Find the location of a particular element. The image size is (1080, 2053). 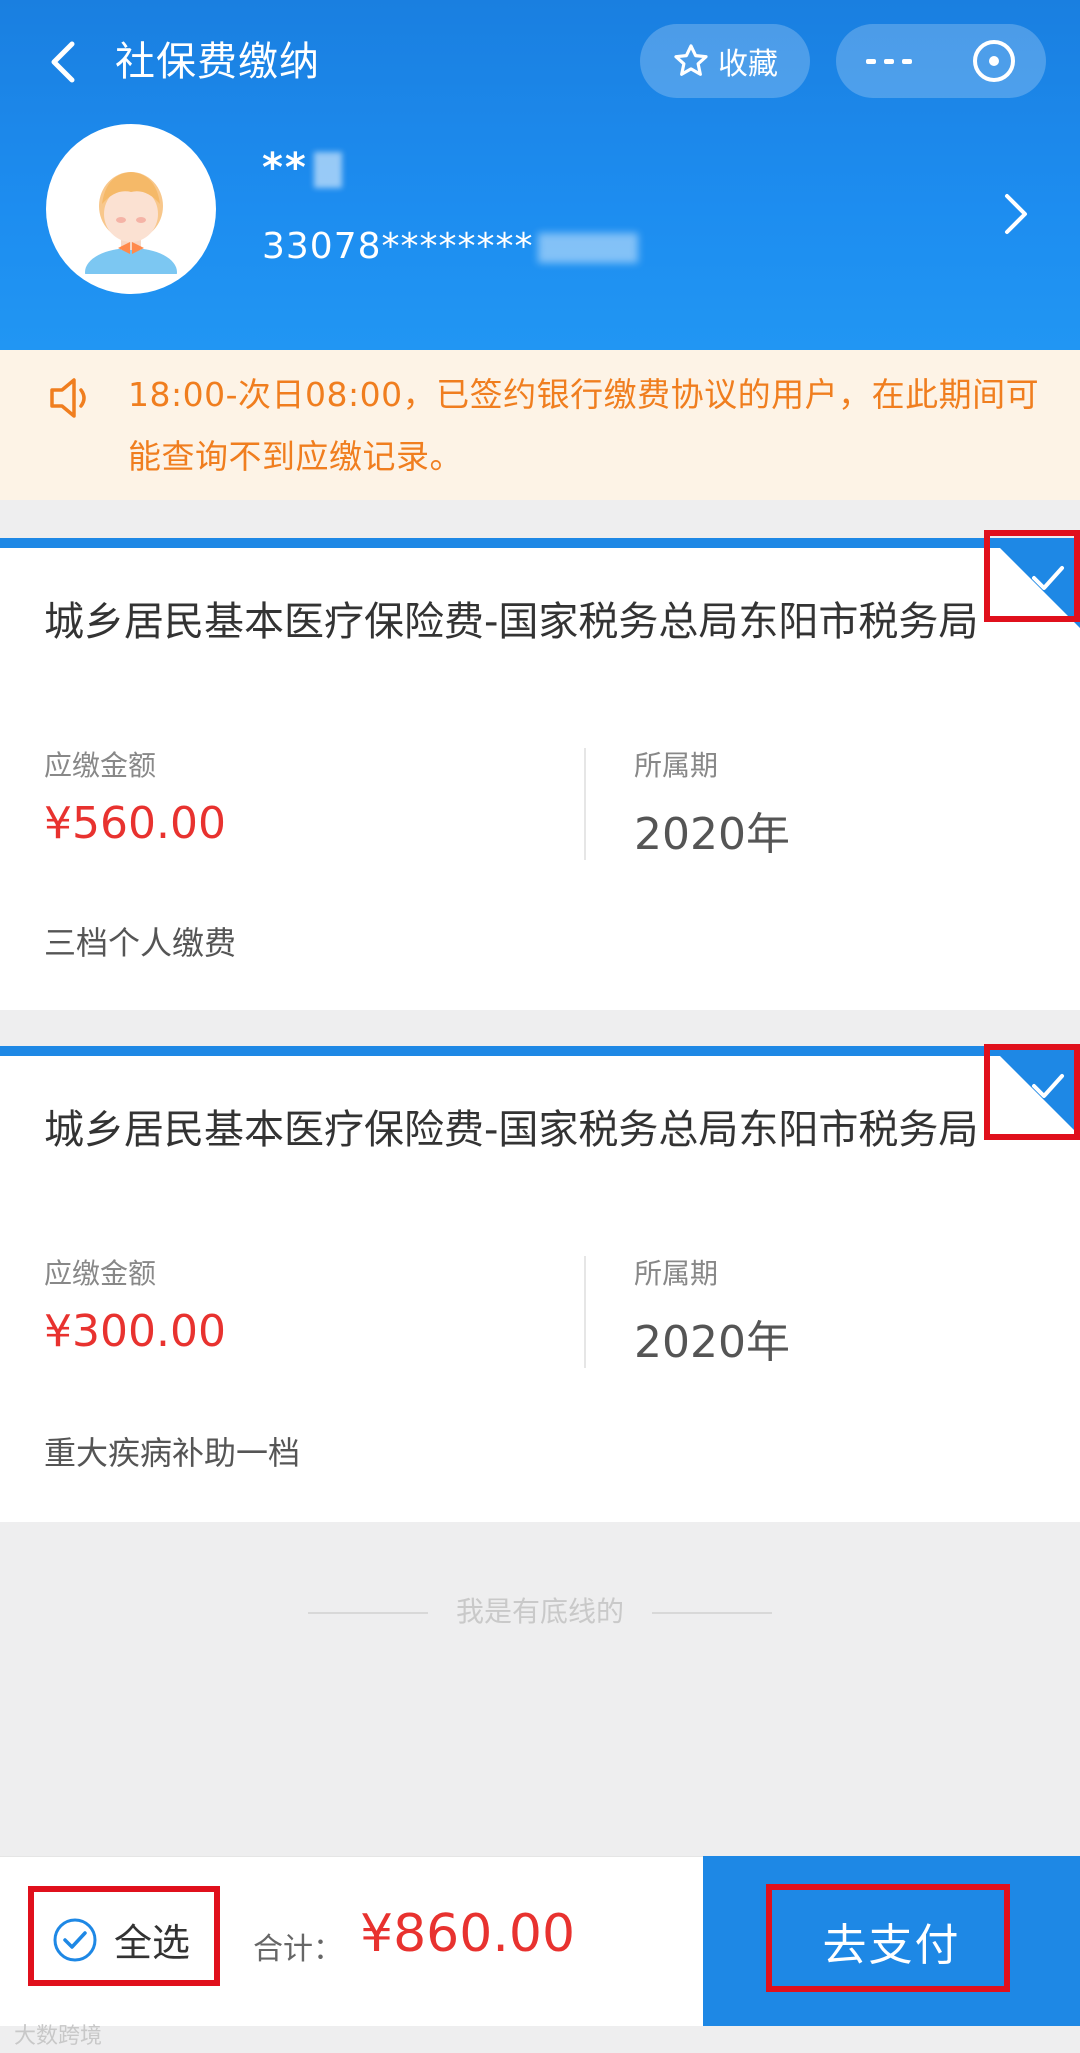

chevron-right-icon is located at coordinates (1016, 214).